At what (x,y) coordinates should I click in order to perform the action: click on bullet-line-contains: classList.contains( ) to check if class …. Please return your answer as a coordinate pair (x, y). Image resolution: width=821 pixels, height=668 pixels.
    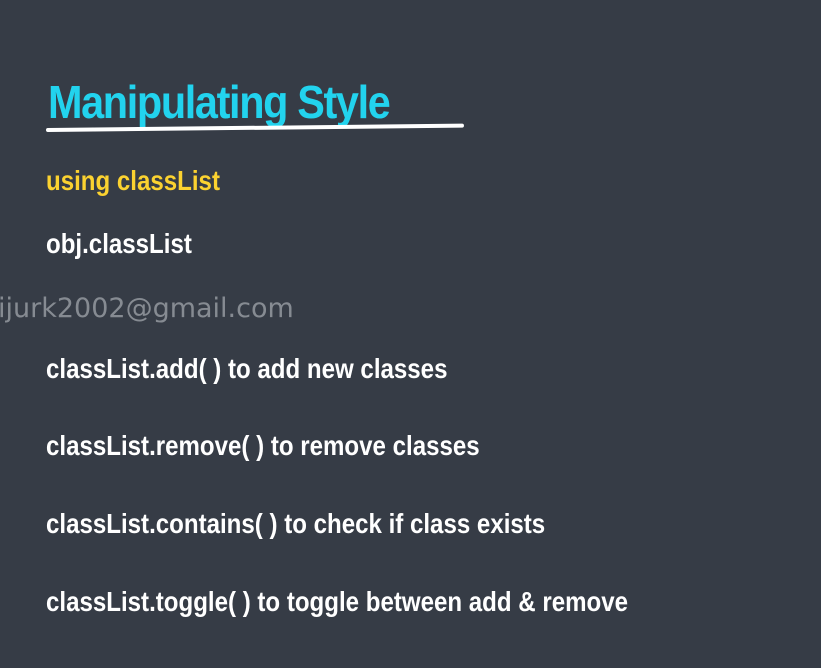
    Looking at the image, I should click on (296, 523).